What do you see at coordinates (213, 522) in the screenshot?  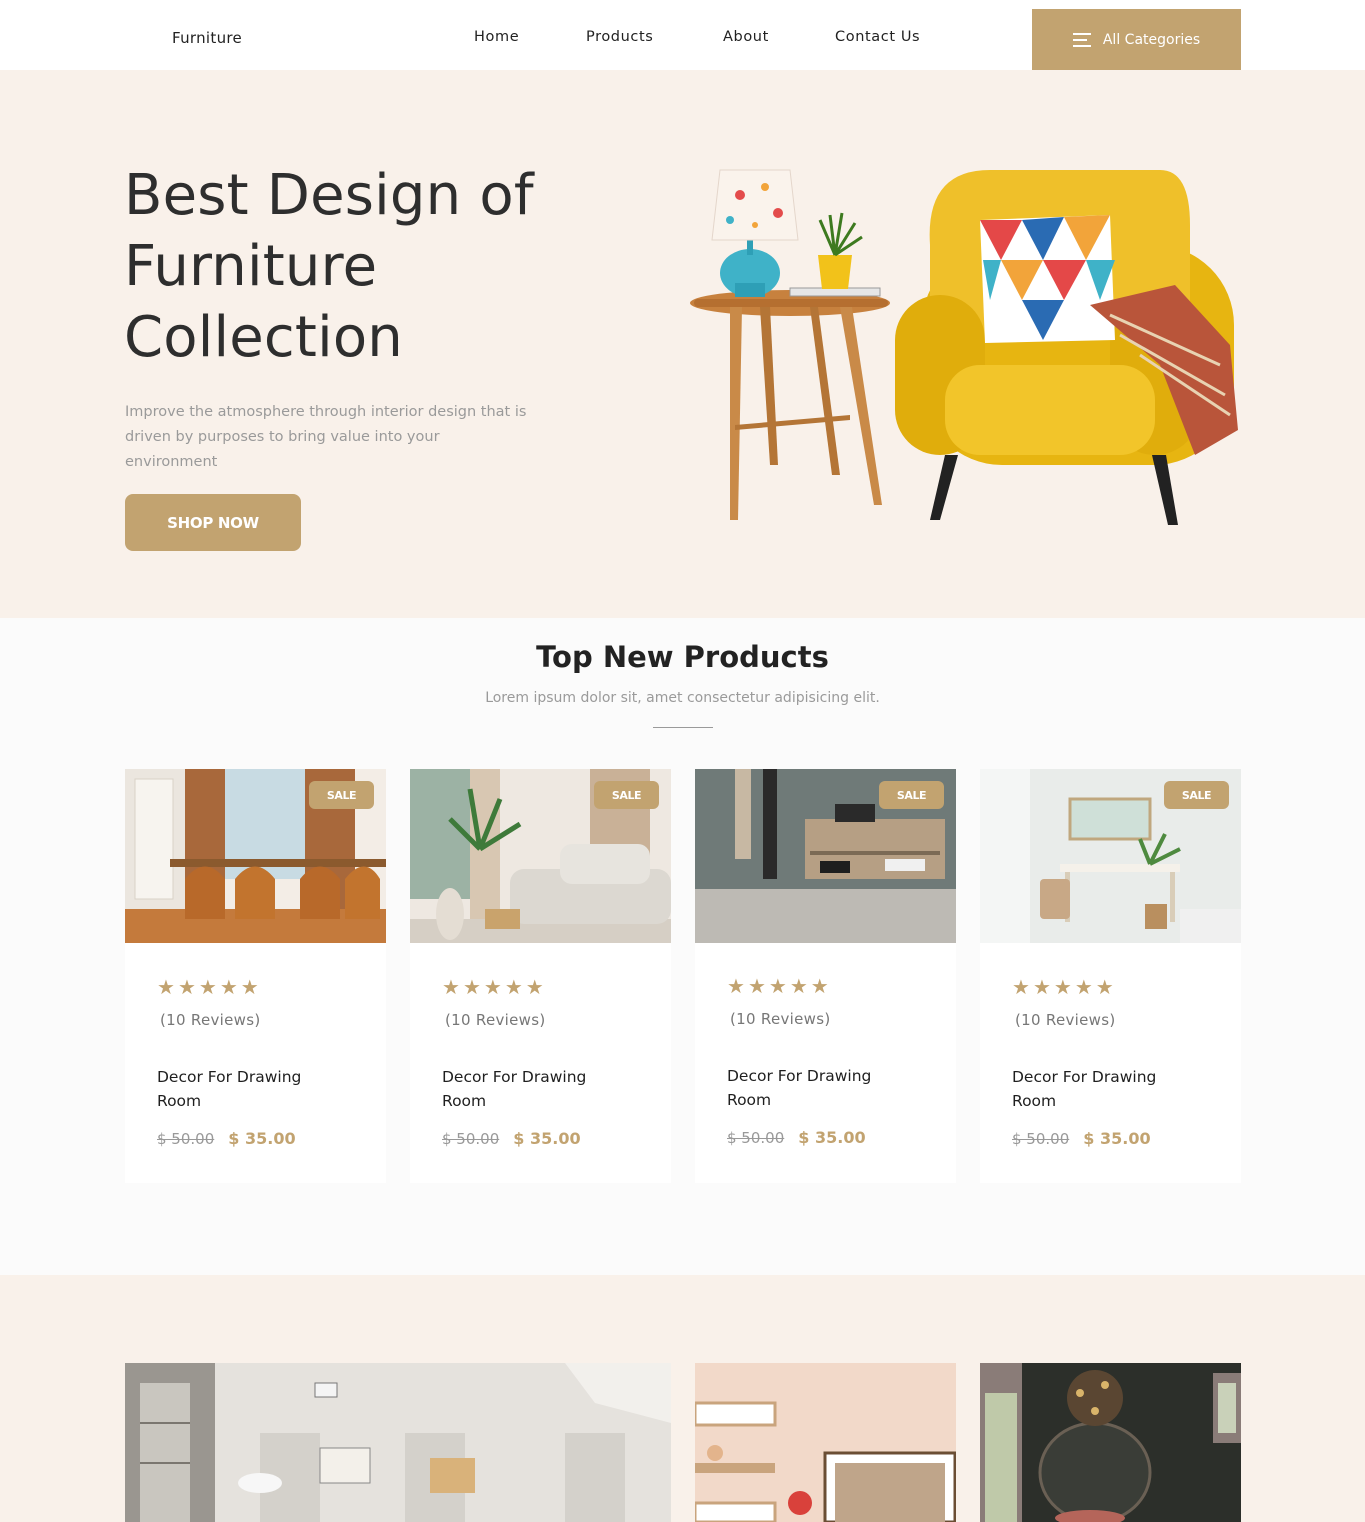 I see `shop-now-button: SHOP NOW` at bounding box center [213, 522].